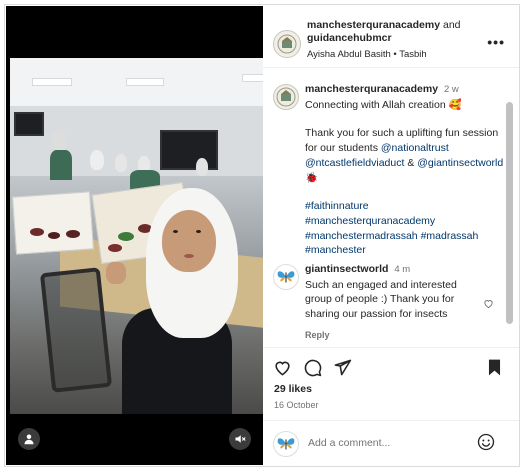 The height and width of the screenshot is (471, 525). I want to click on hashtag-manchestermadrassah: #manchestermadrassah, so click(361, 236).